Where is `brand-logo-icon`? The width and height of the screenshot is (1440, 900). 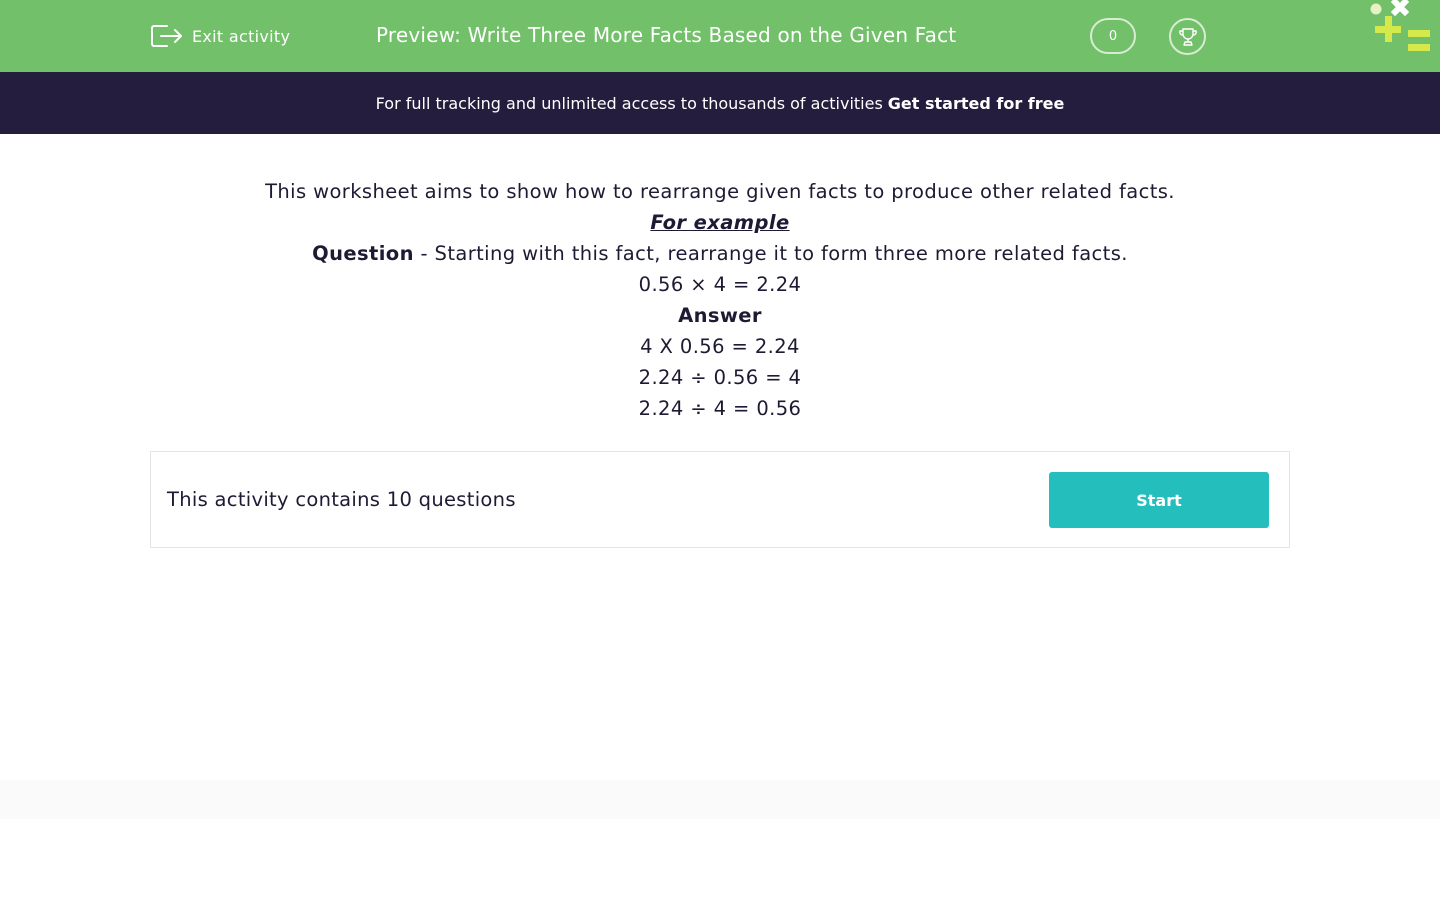
brand-logo-icon is located at coordinates (1400, 25).